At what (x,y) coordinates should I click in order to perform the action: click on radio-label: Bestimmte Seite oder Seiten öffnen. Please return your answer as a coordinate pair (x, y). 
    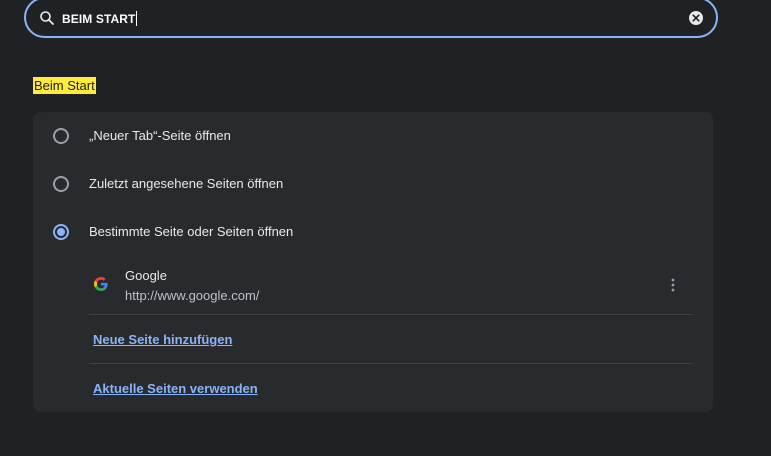
    Looking at the image, I should click on (191, 231).